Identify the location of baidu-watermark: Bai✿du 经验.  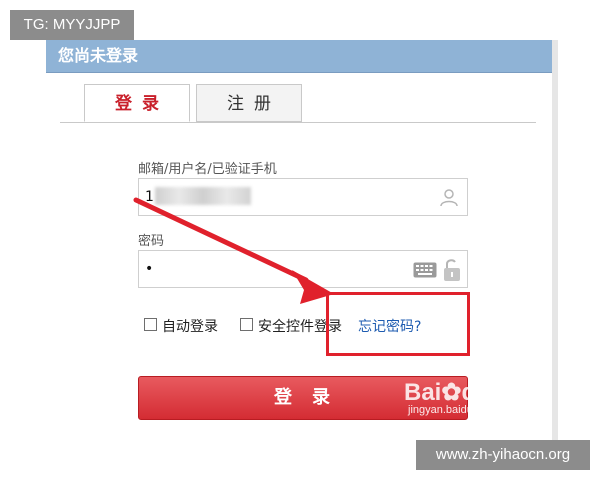
(464, 392).